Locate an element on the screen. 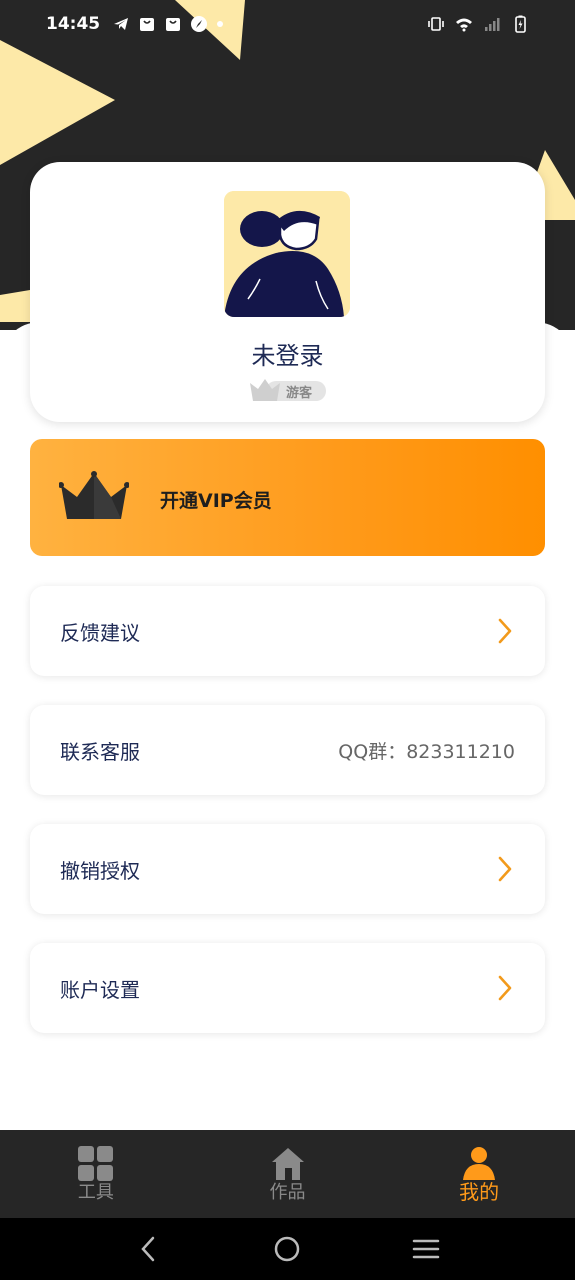  tab-label: 工具 is located at coordinates (95, 1192).